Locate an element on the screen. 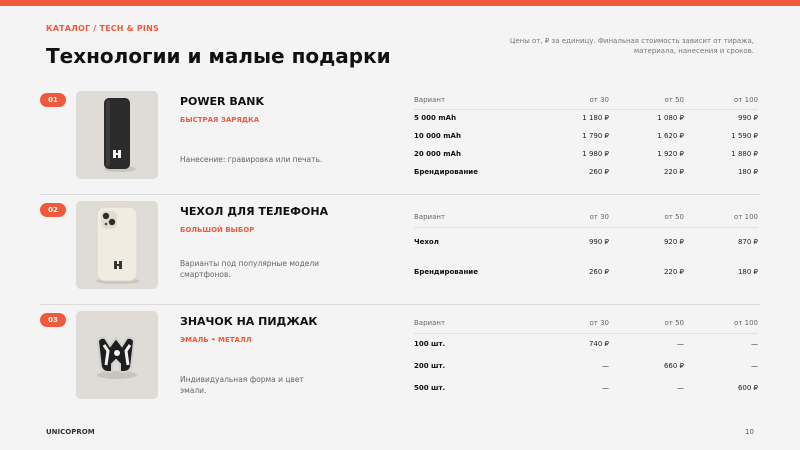  product-name: ЧЕХОЛ ДЛЯ ТЕЛЕФОНА is located at coordinates (254, 211).